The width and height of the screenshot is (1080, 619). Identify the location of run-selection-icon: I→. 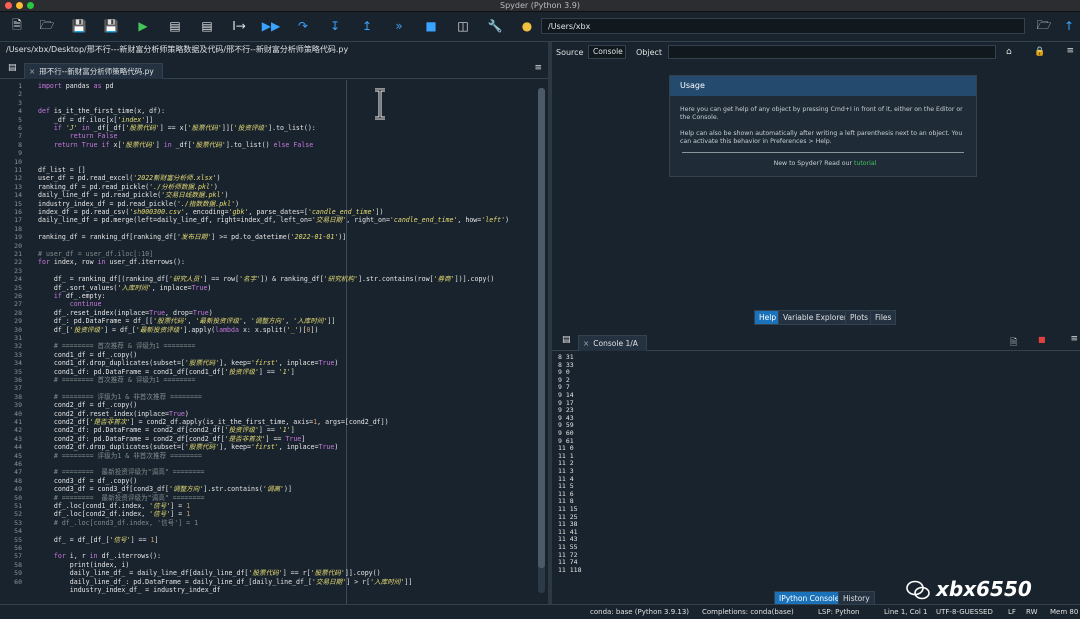
(239, 26).